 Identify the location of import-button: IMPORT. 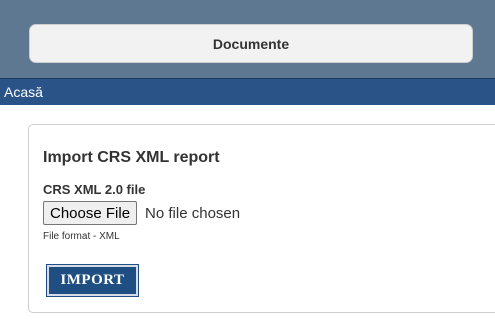
(92, 280).